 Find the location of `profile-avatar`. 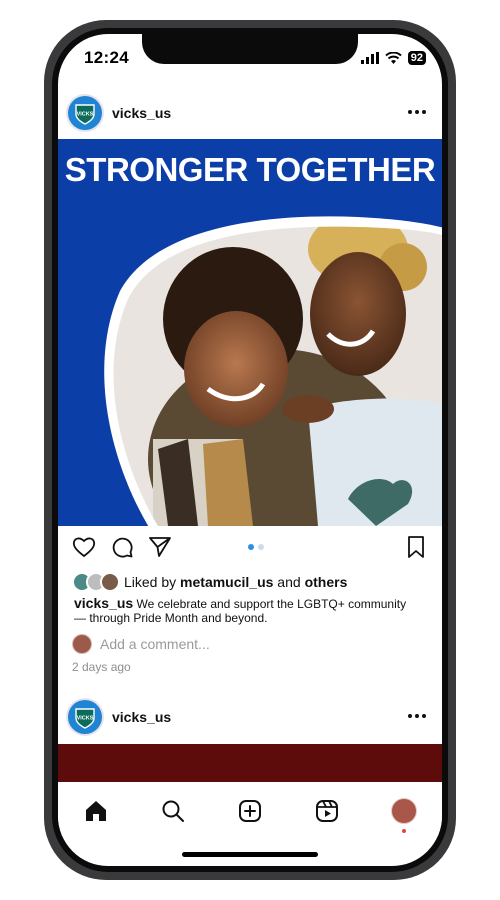

profile-avatar is located at coordinates (403, 811).